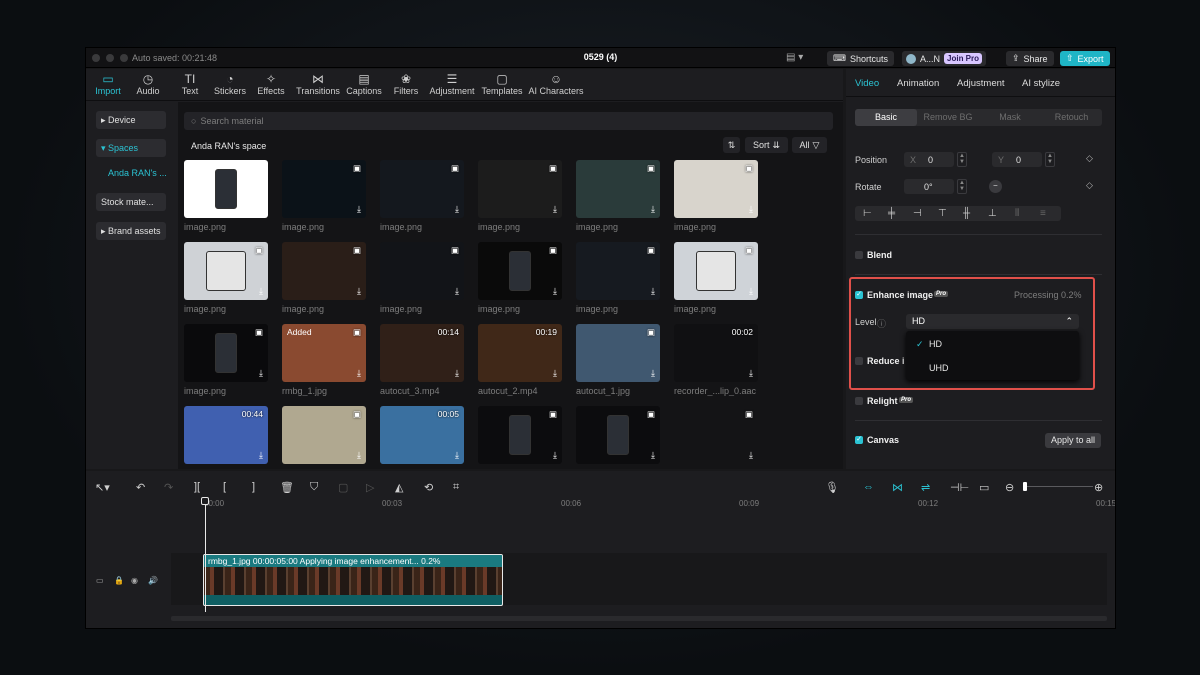 Image resolution: width=1200 pixels, height=675 pixels. Describe the element at coordinates (897, 487) in the screenshot. I see `auto-snap-icon: ⋈` at that location.